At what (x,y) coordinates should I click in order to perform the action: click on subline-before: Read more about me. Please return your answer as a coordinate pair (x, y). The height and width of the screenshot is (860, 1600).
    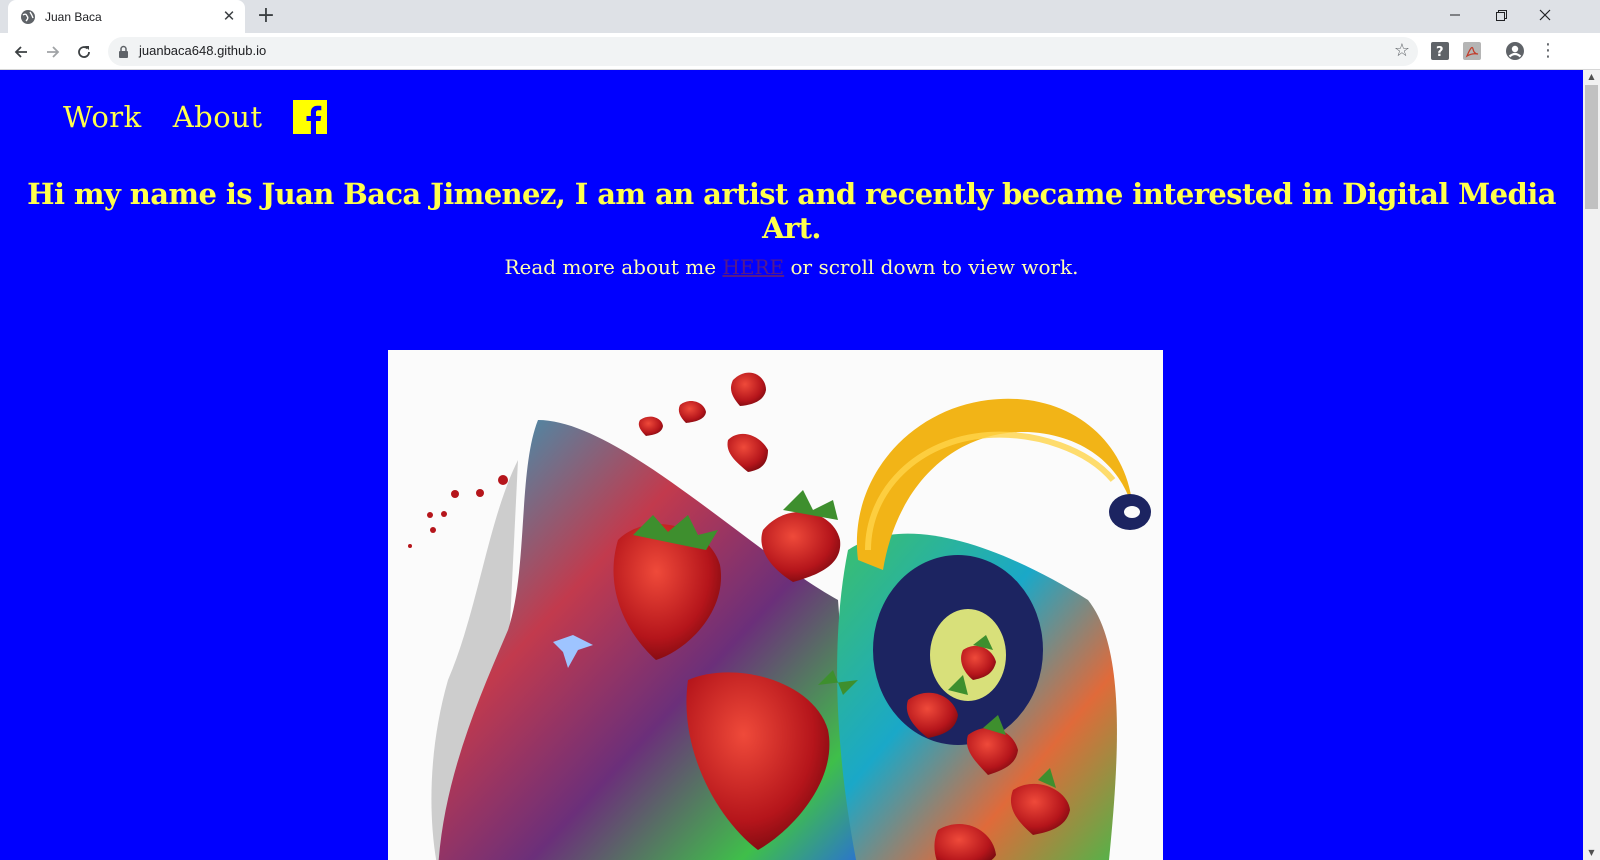
    Looking at the image, I should click on (613, 267).